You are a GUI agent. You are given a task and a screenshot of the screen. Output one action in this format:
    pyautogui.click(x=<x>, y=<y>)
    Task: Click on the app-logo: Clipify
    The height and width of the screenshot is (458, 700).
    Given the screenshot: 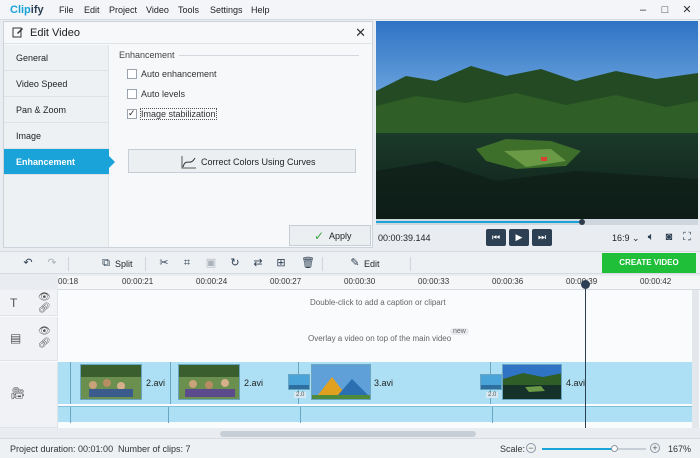 What is the action you would take?
    pyautogui.click(x=27, y=10)
    